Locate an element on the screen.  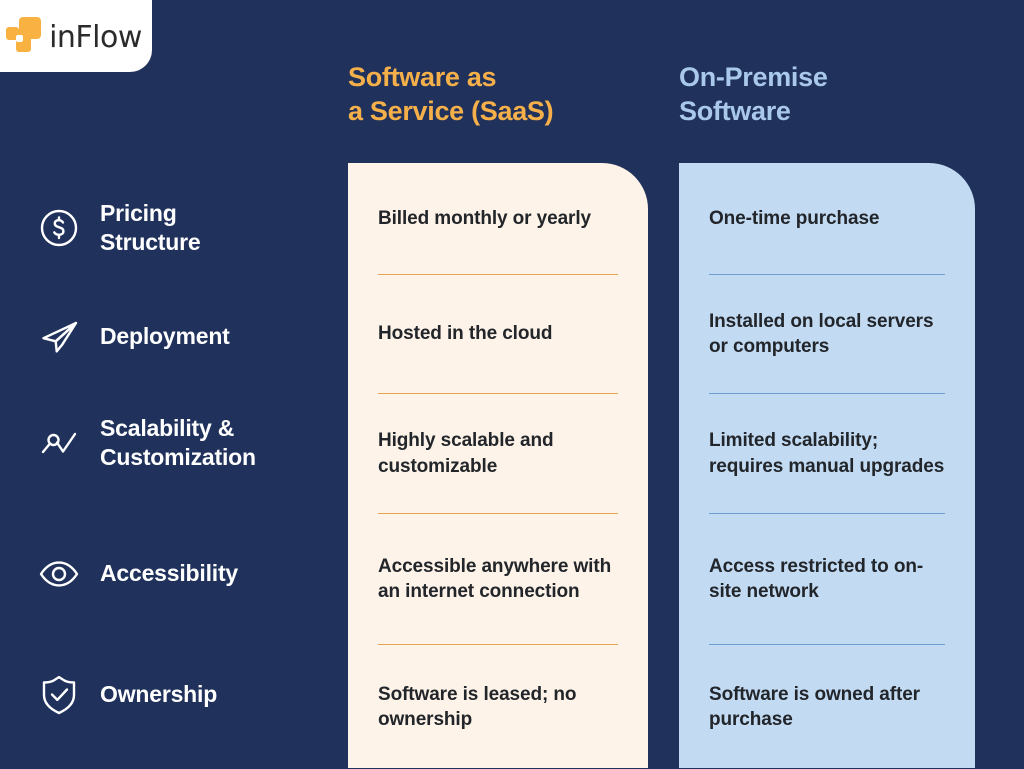
logo-lockup: inFlow is located at coordinates (74, 36).